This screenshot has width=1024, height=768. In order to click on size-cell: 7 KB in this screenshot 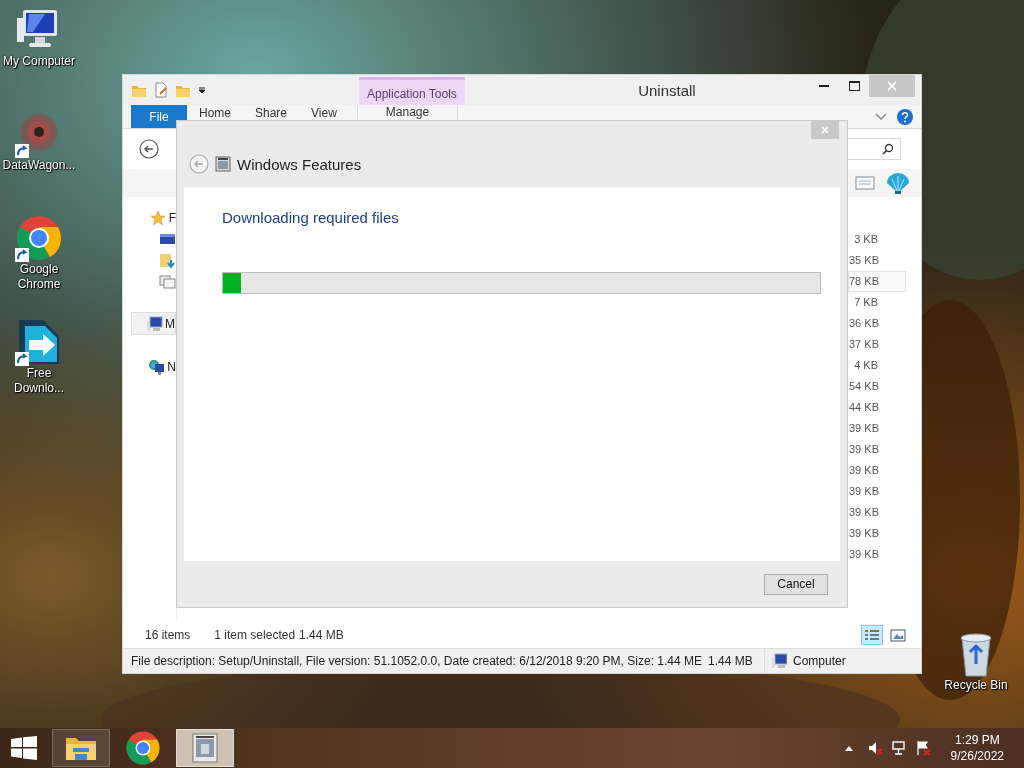, I will do `click(877, 302)`.